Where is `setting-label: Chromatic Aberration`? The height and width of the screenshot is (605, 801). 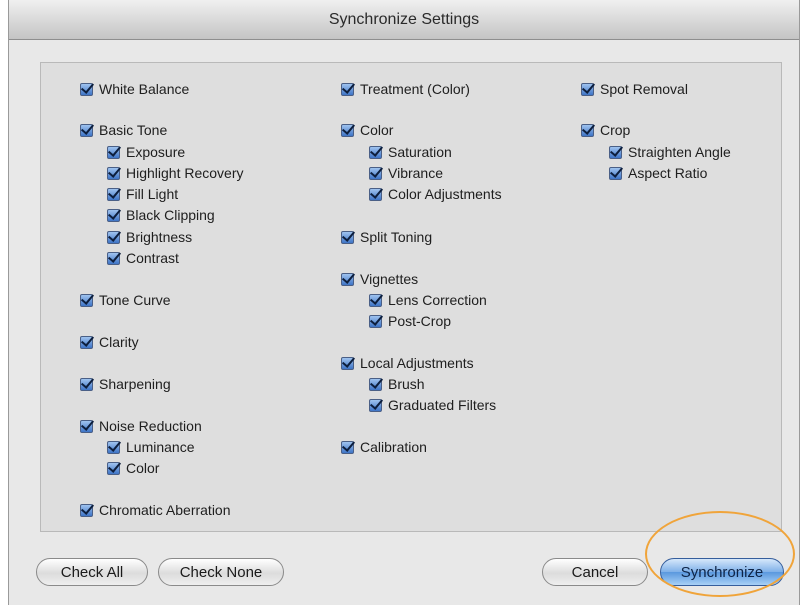 setting-label: Chromatic Aberration is located at coordinates (165, 510).